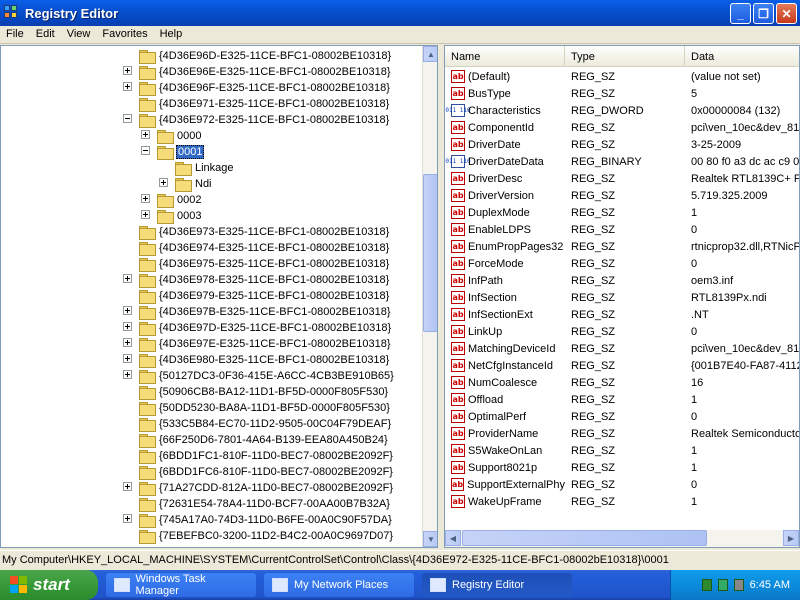 This screenshot has width=800, height=600. I want to click on tree-node: {4D36E96F-E325-11CE-BFC1-08002BE10318}, so click(257, 88).